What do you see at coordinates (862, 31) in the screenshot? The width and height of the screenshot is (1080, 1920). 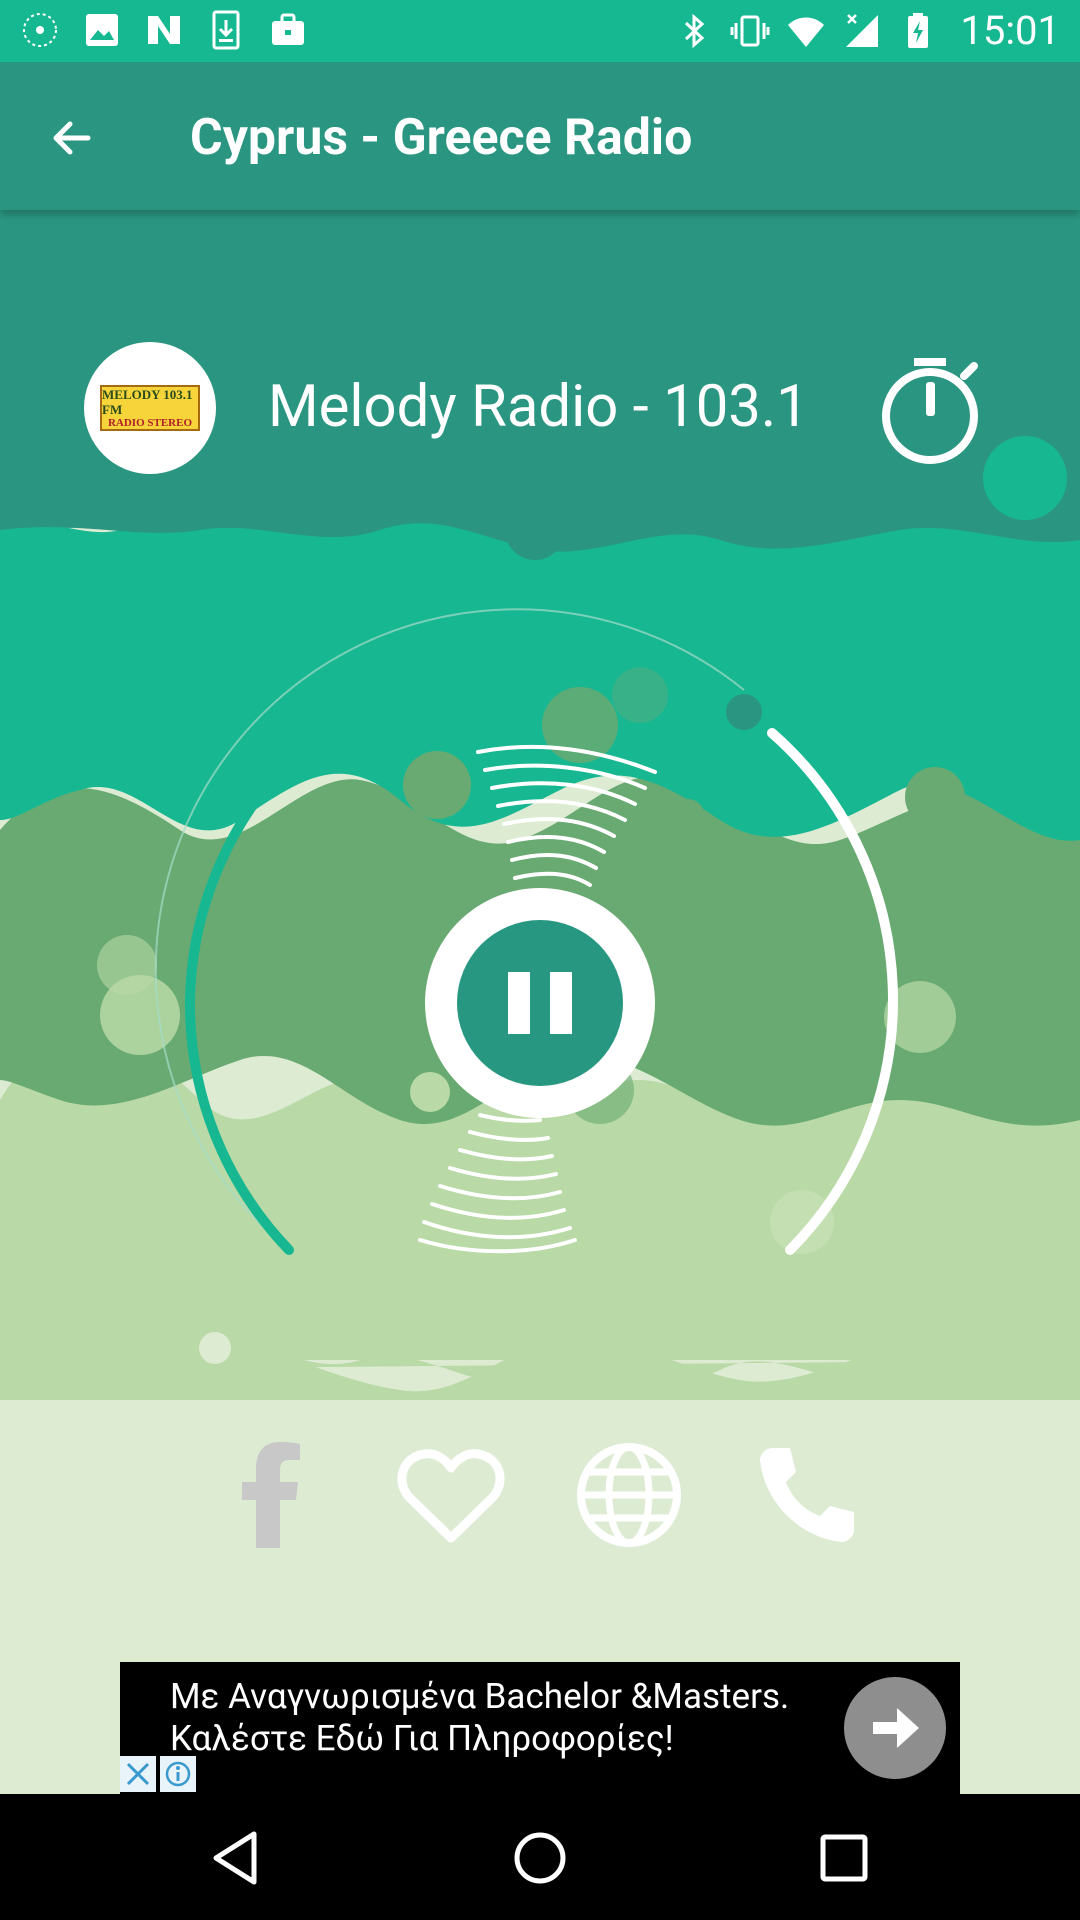 I see `signal-icon` at bounding box center [862, 31].